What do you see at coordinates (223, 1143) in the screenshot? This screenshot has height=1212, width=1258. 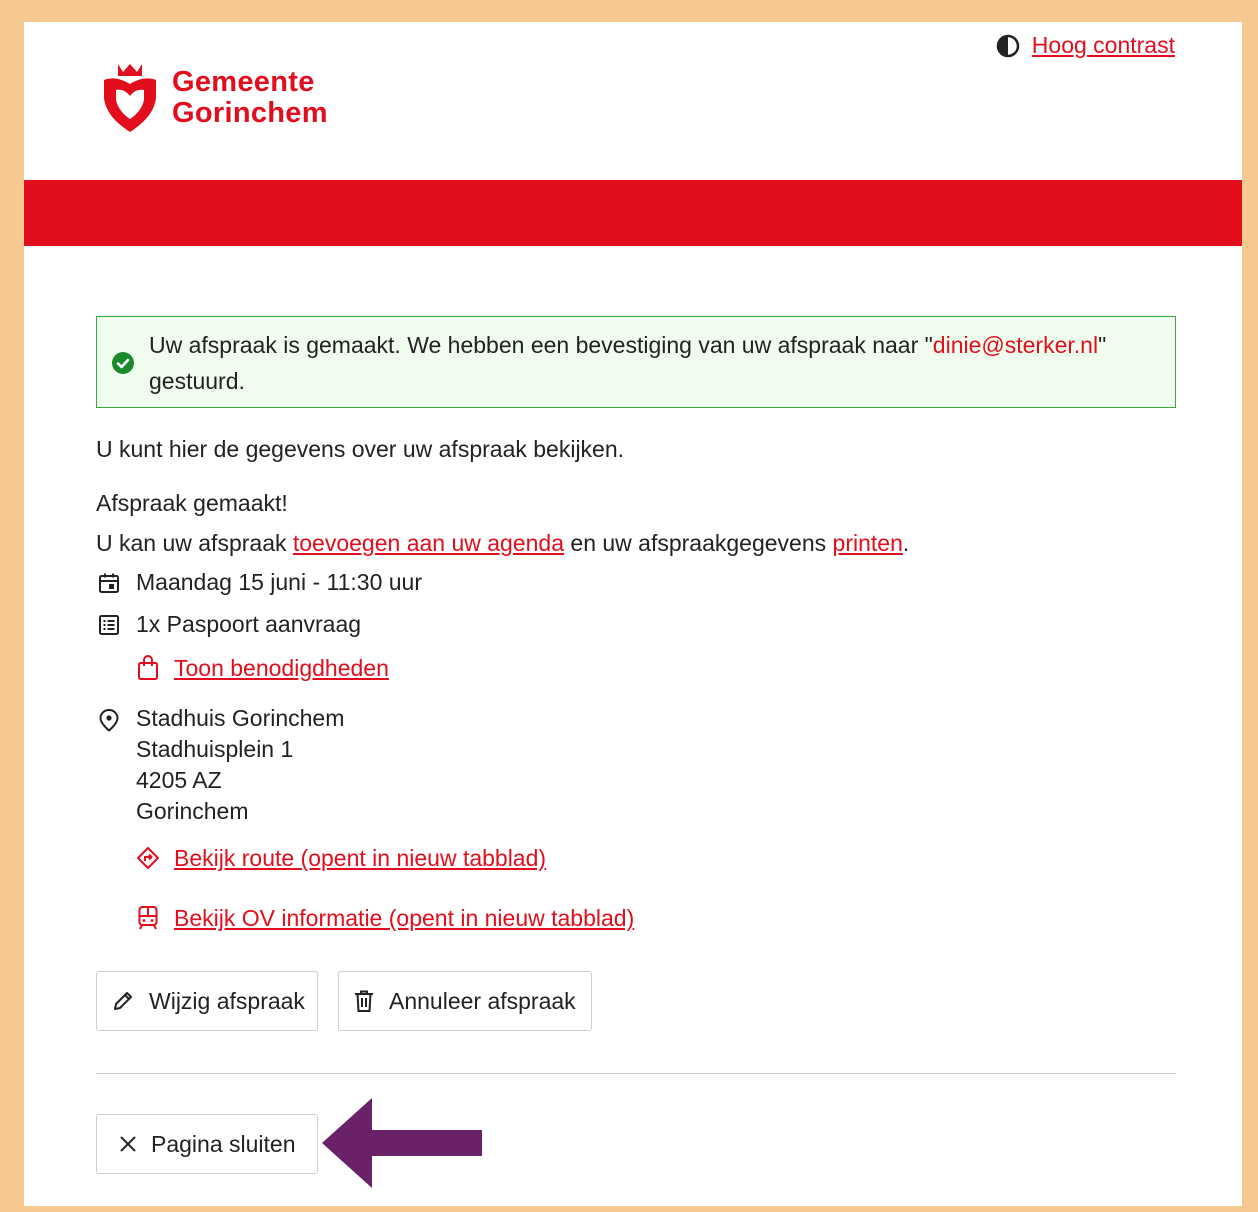 I see `close-page-label: Pagina sluiten` at bounding box center [223, 1143].